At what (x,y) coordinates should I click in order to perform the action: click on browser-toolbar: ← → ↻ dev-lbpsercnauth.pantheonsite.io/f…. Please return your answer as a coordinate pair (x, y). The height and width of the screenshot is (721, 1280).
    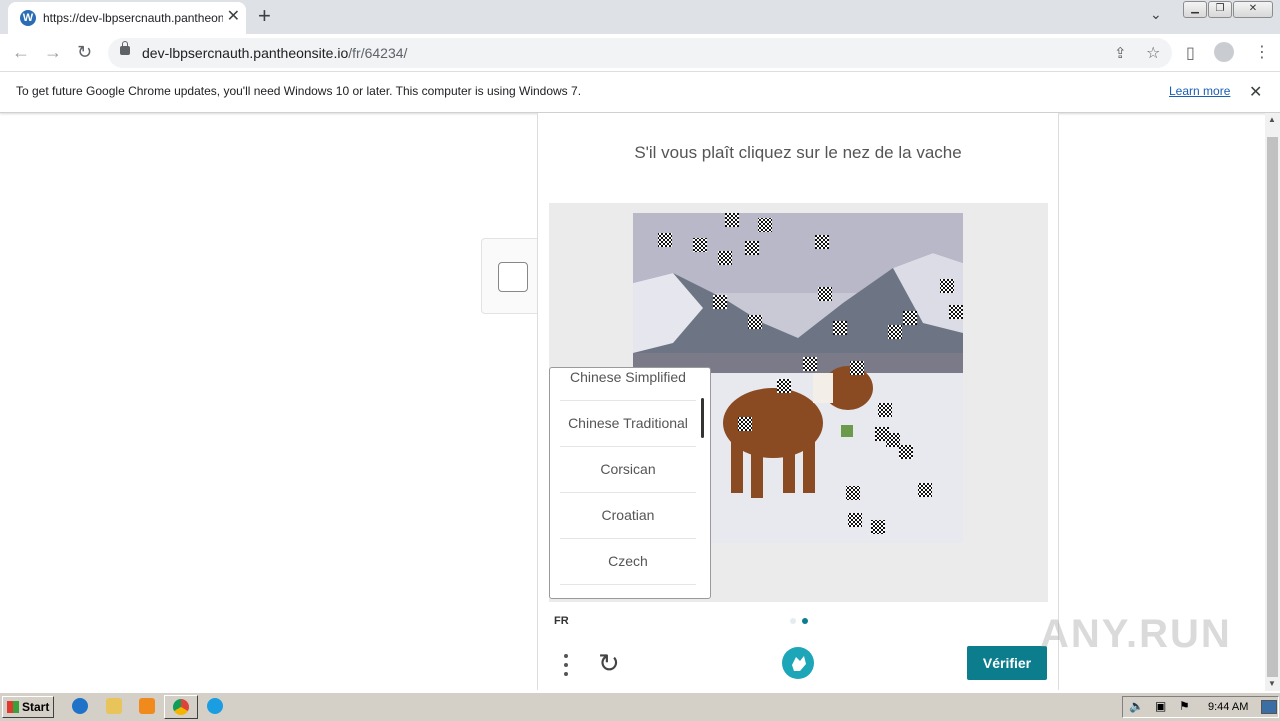
    Looking at the image, I should click on (640, 53).